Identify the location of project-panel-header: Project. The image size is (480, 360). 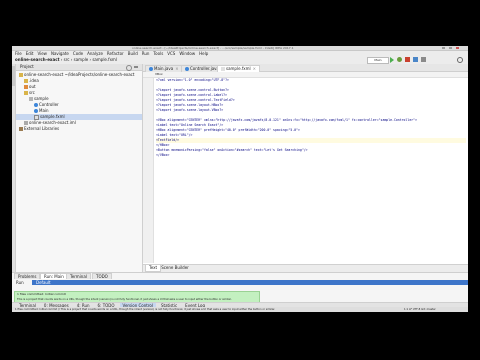
(79, 67).